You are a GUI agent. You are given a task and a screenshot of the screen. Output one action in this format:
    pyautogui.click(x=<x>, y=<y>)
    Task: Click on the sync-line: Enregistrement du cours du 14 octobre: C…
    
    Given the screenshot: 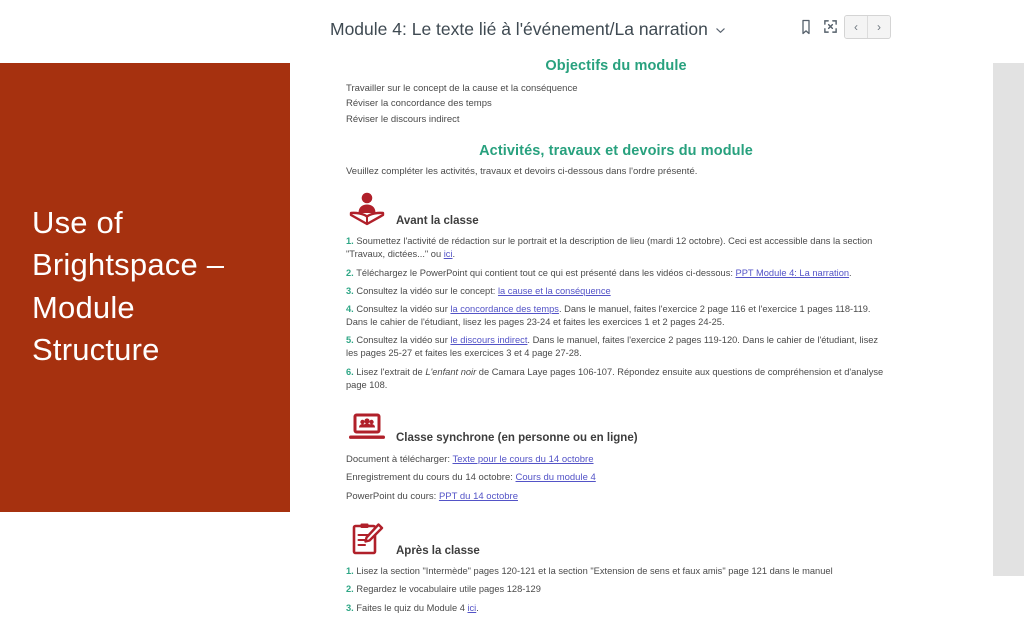 What is the action you would take?
    pyautogui.click(x=616, y=477)
    